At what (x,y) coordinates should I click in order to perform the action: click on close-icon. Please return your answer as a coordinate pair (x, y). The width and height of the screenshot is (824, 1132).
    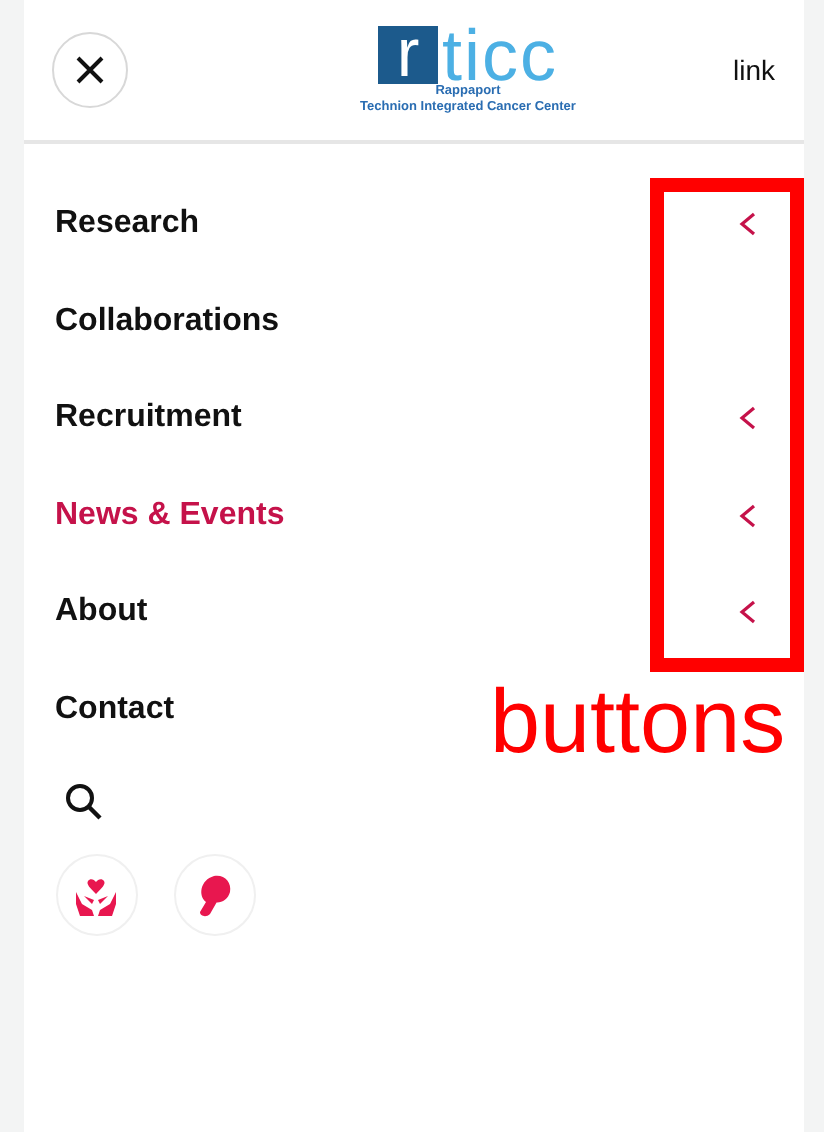
    Looking at the image, I should click on (89, 70).